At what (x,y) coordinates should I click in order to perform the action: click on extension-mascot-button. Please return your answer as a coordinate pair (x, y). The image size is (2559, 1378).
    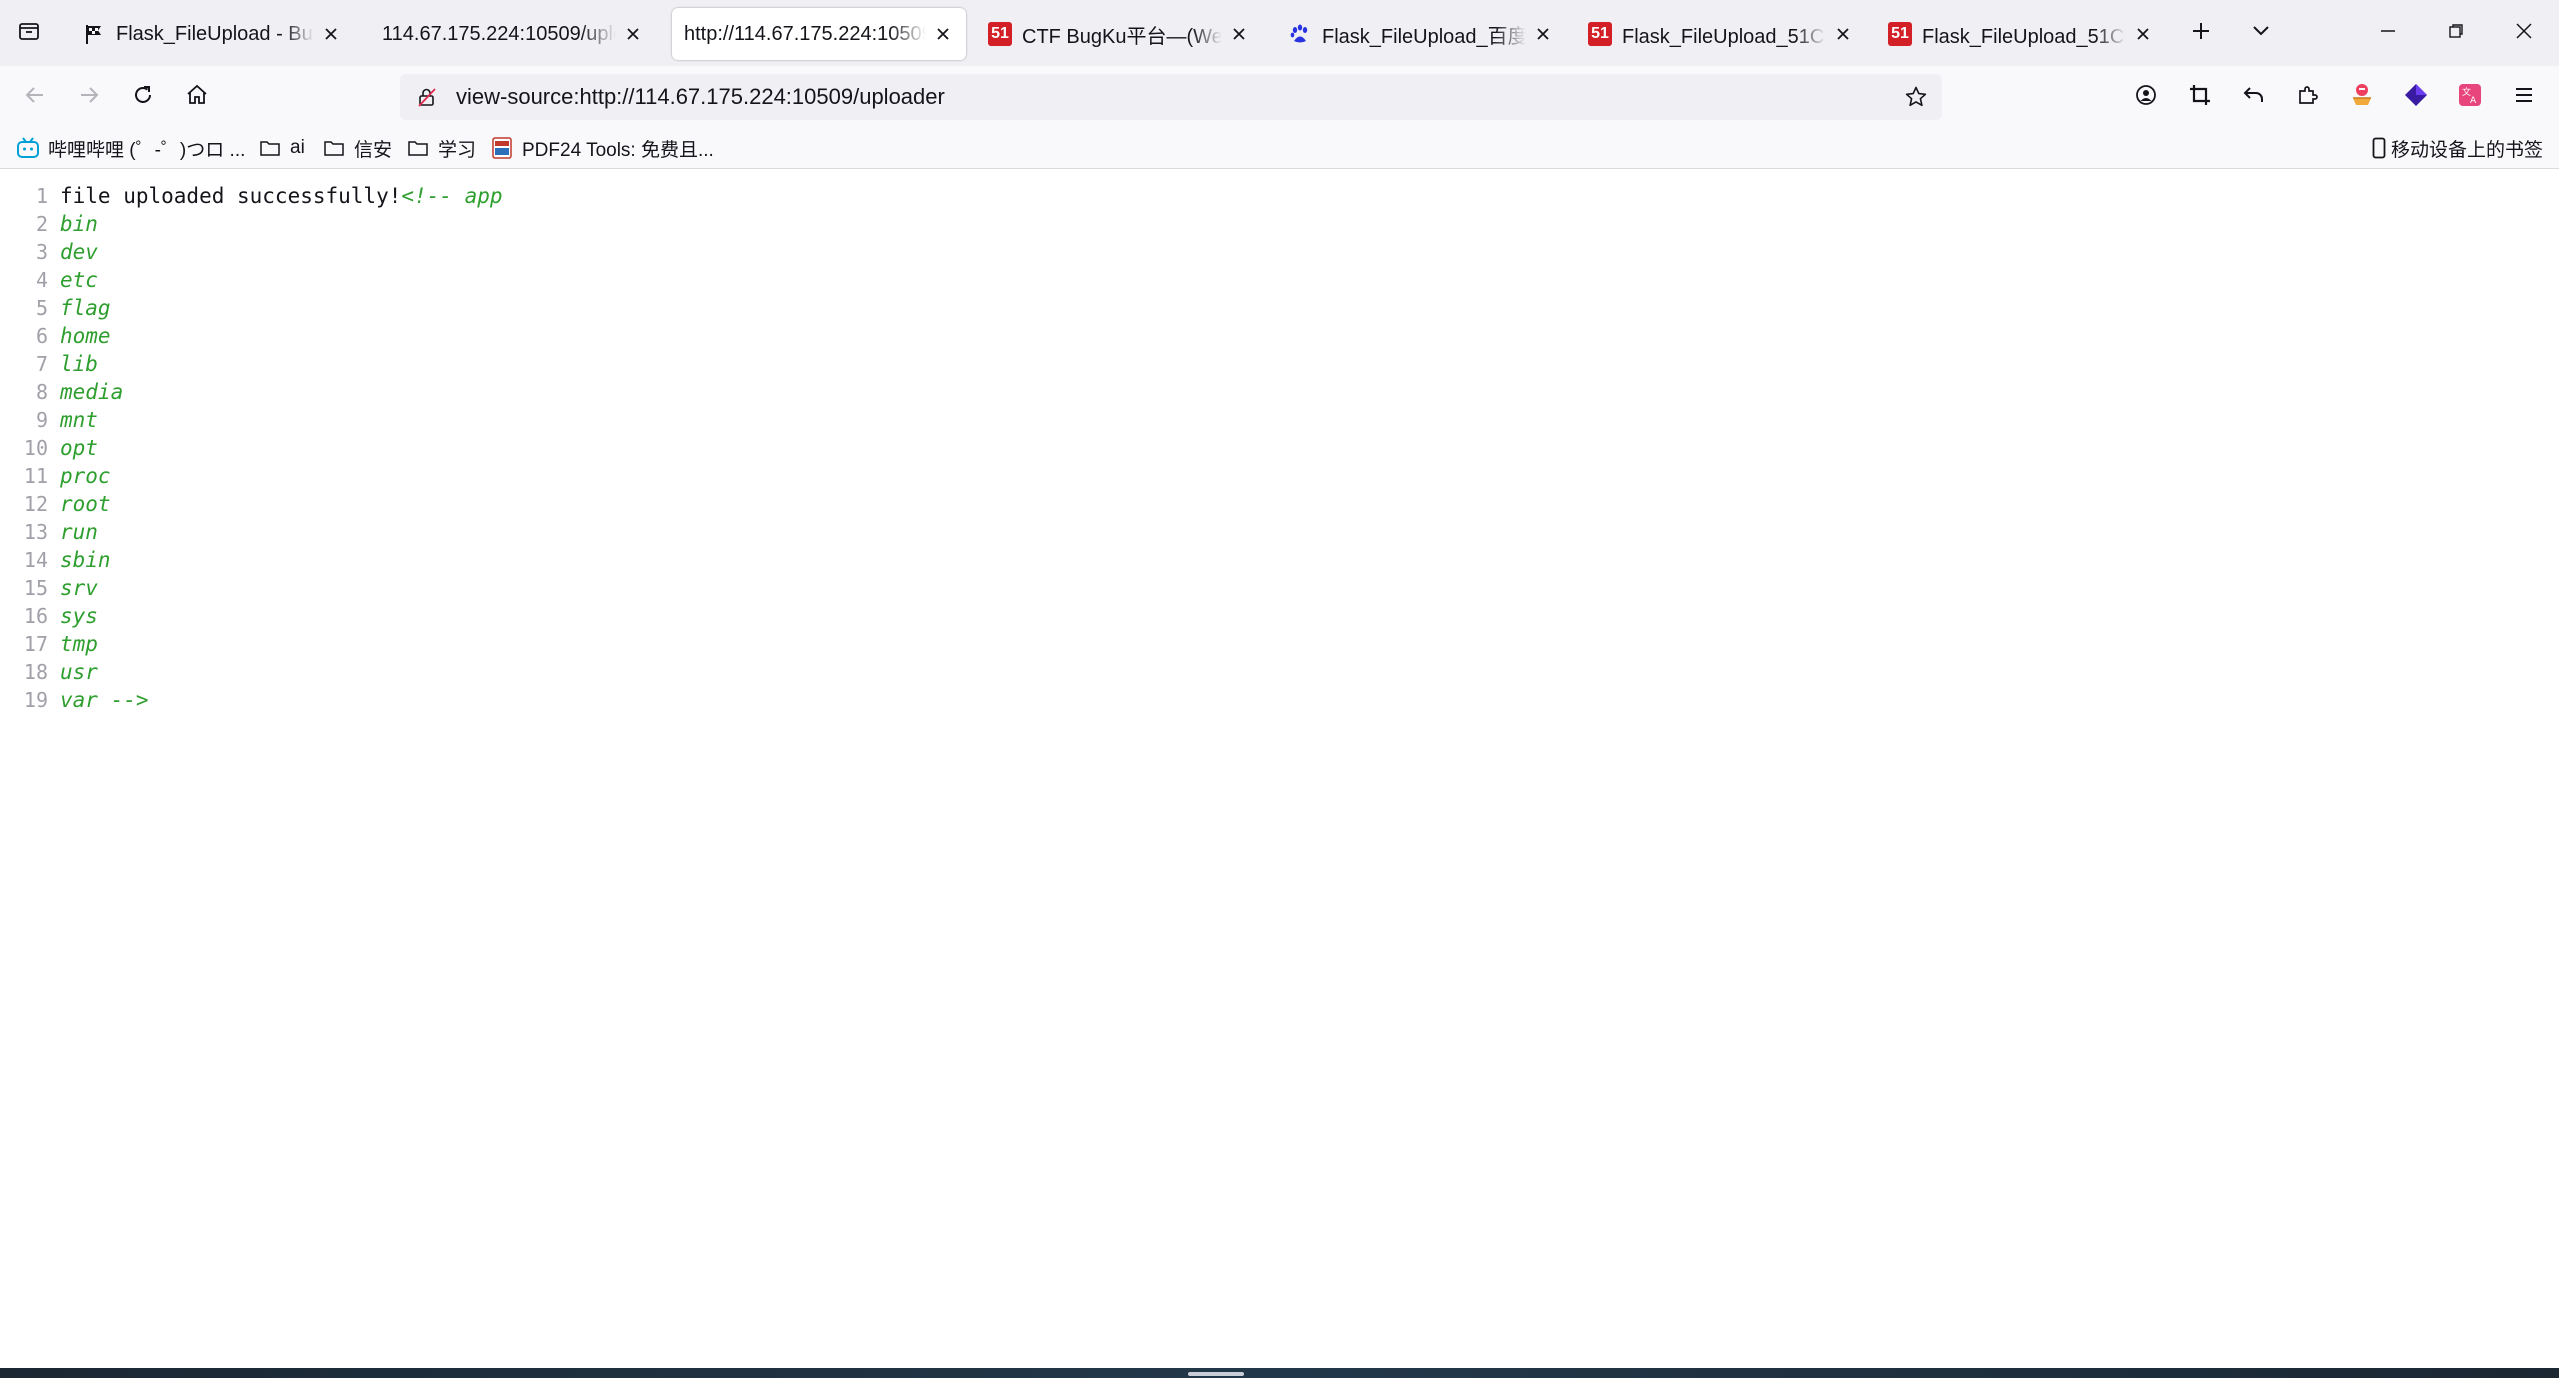
    Looking at the image, I should click on (2362, 97).